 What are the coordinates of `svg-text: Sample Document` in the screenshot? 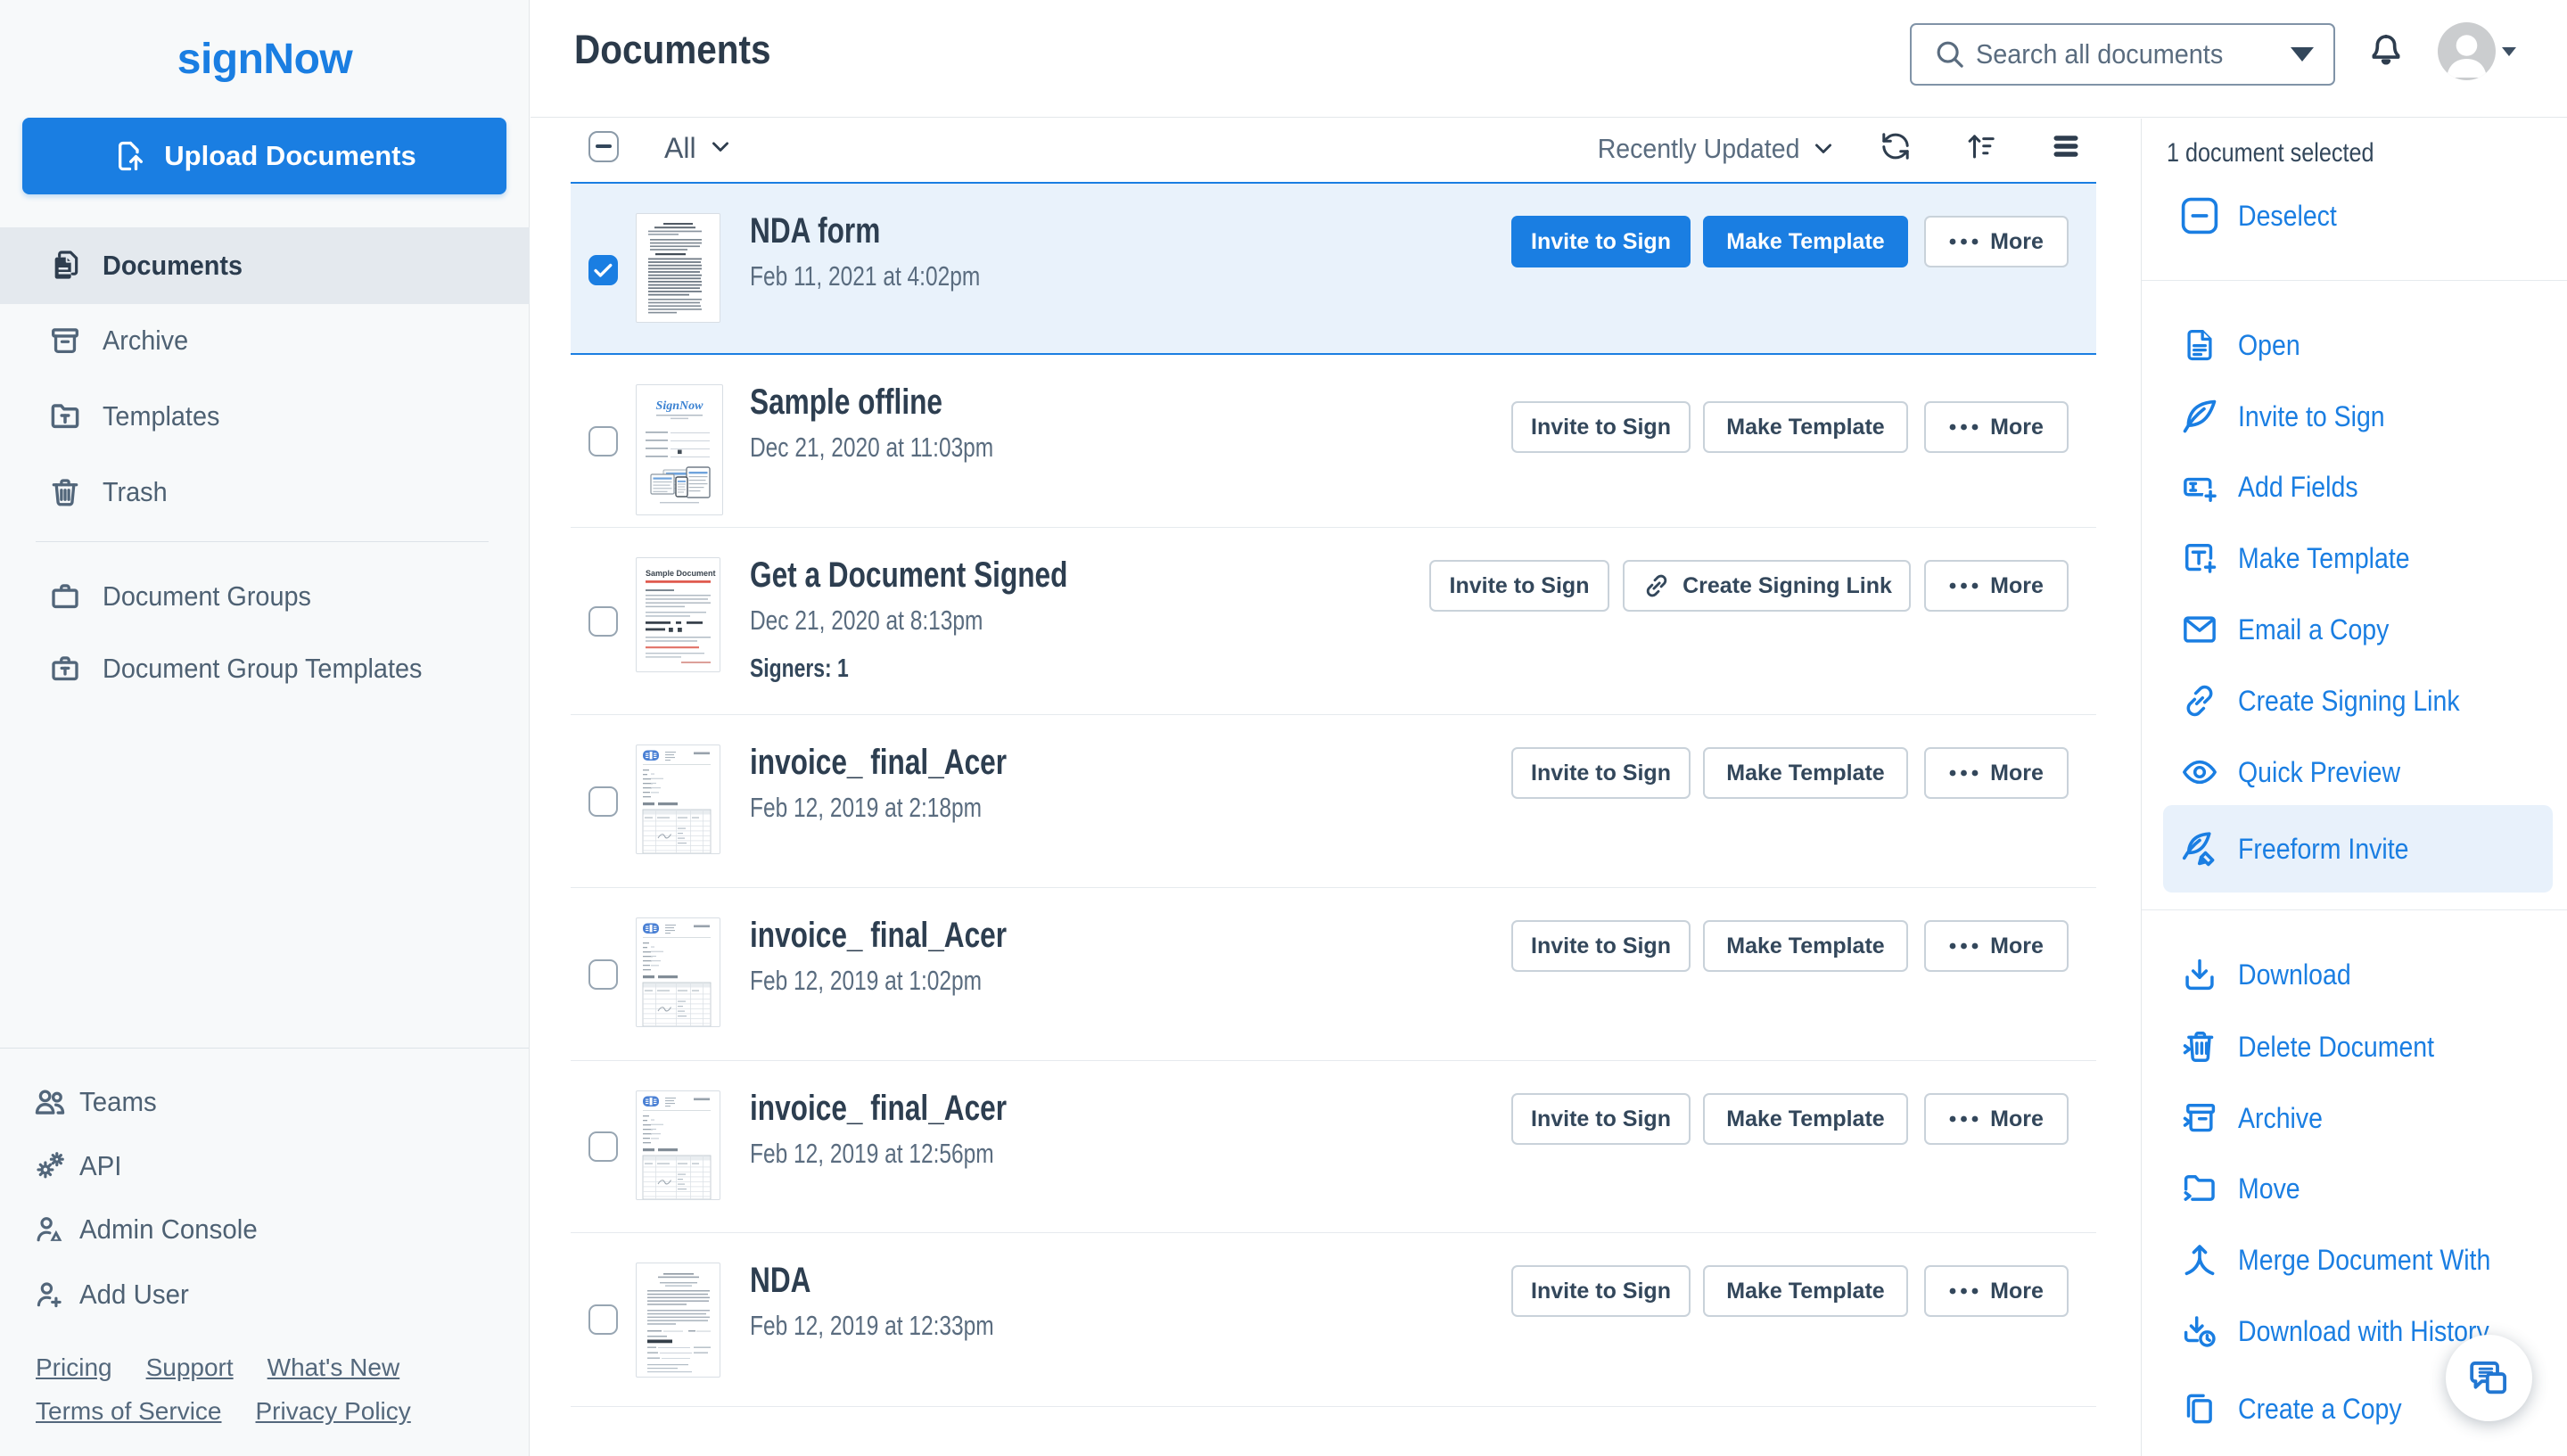 It's located at (681, 573).